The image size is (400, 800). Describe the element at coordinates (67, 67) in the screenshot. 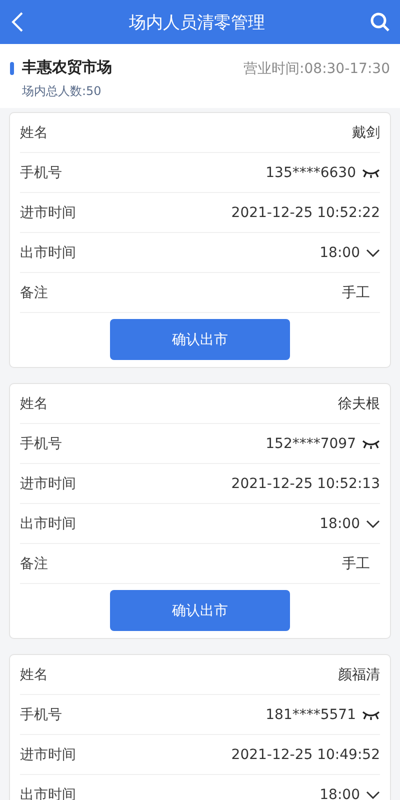

I see `market-name: 丰惠农贸市场` at that location.